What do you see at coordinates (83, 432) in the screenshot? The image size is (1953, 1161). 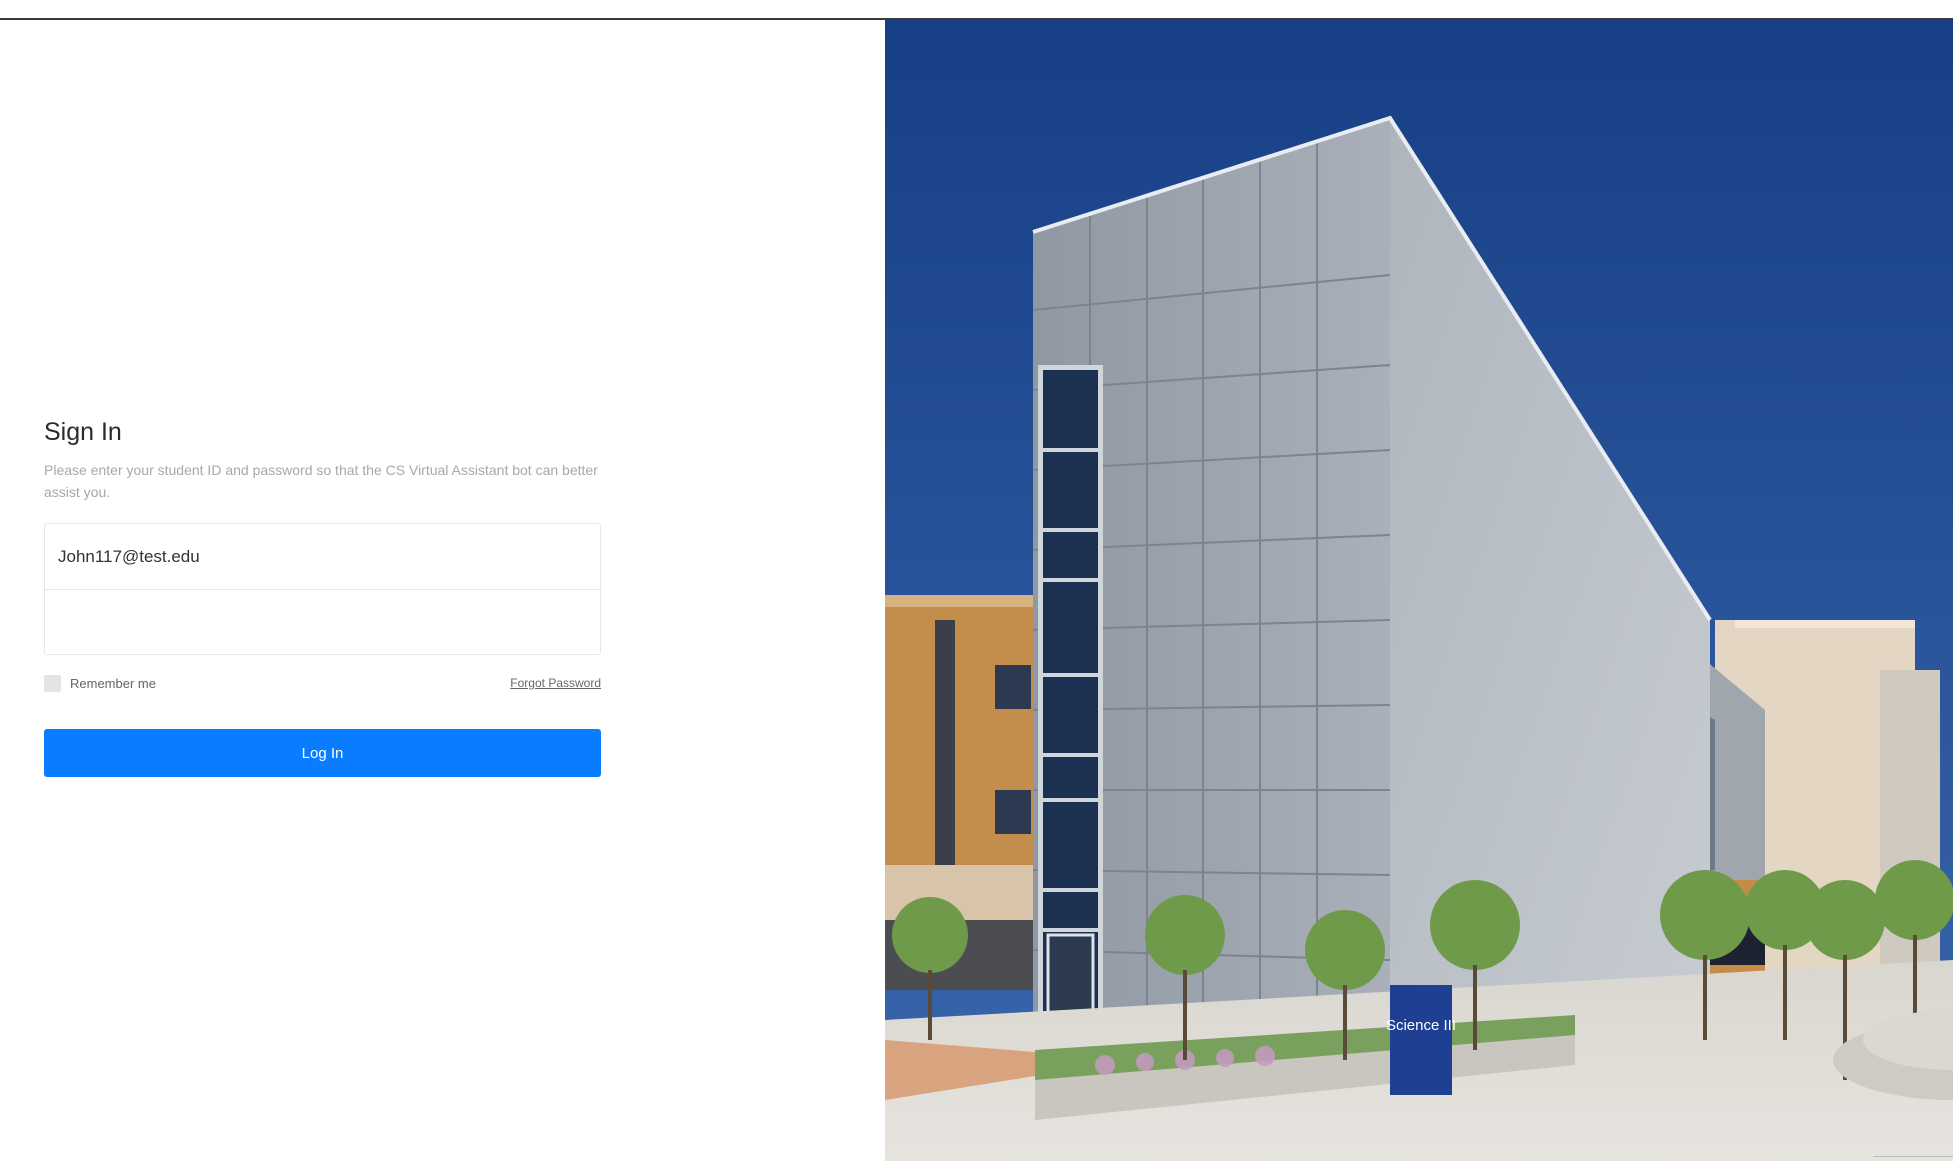 I see `signin-title: Sign In` at bounding box center [83, 432].